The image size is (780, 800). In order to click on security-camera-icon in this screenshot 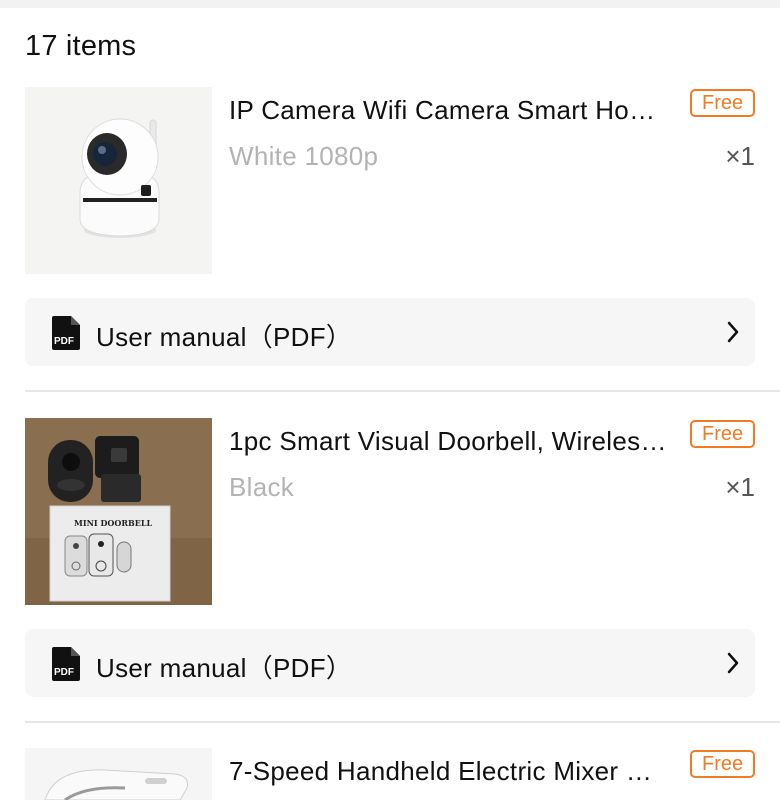, I will do `click(119, 178)`.